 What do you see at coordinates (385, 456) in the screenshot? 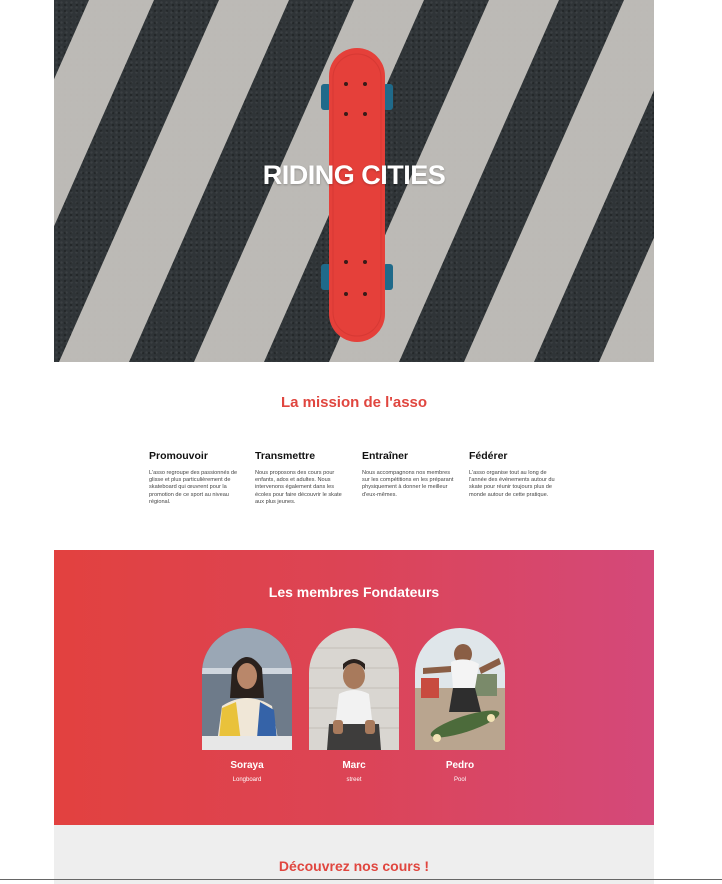
I see `mission-item-title: Entraîner` at bounding box center [385, 456].